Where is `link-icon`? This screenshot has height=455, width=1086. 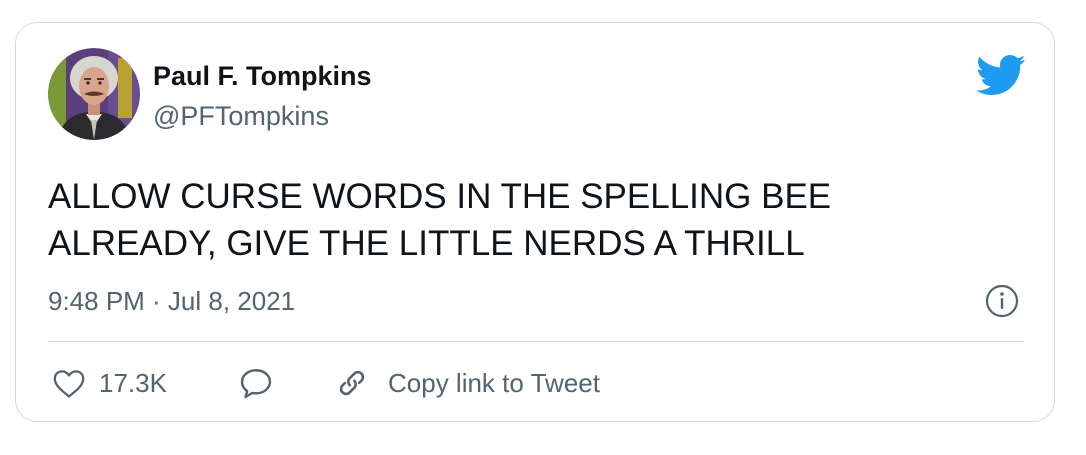
link-icon is located at coordinates (352, 383).